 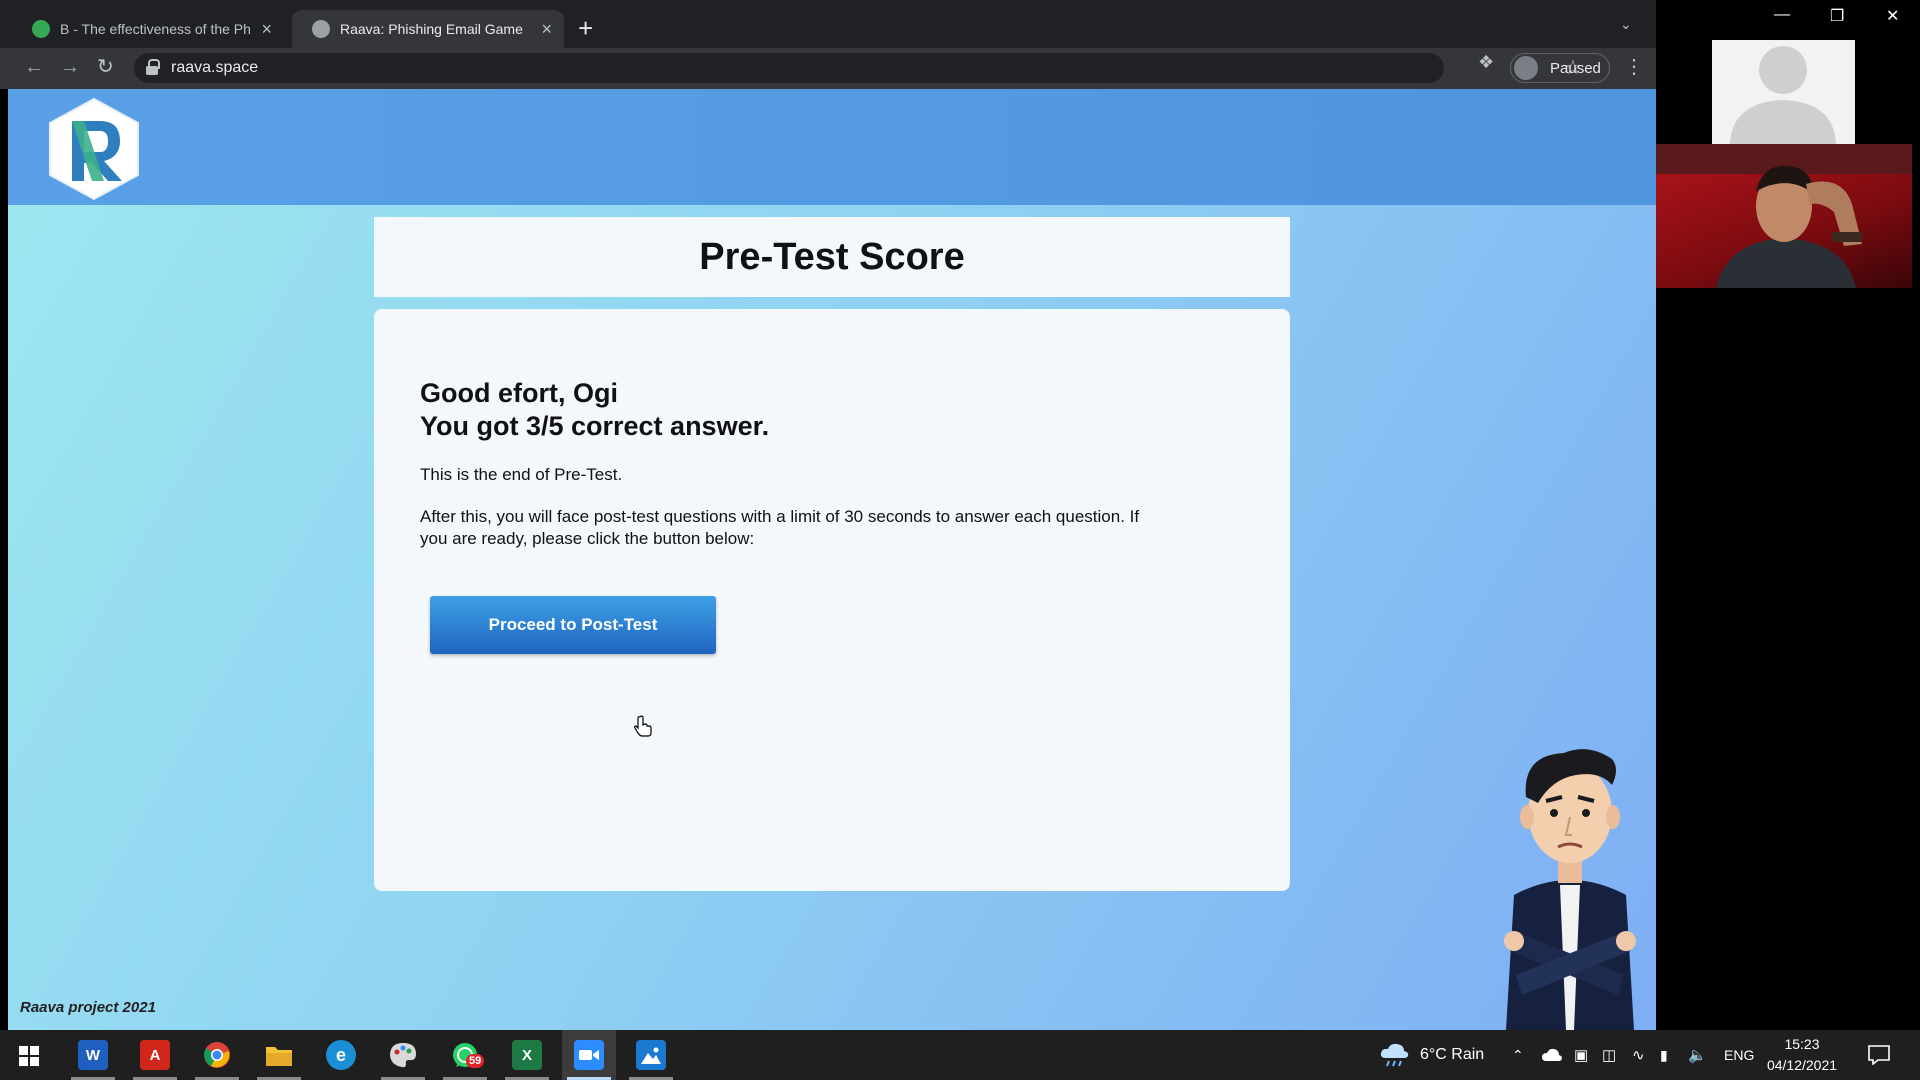 I want to click on excel-app-icon: X, so click(x=527, y=1055).